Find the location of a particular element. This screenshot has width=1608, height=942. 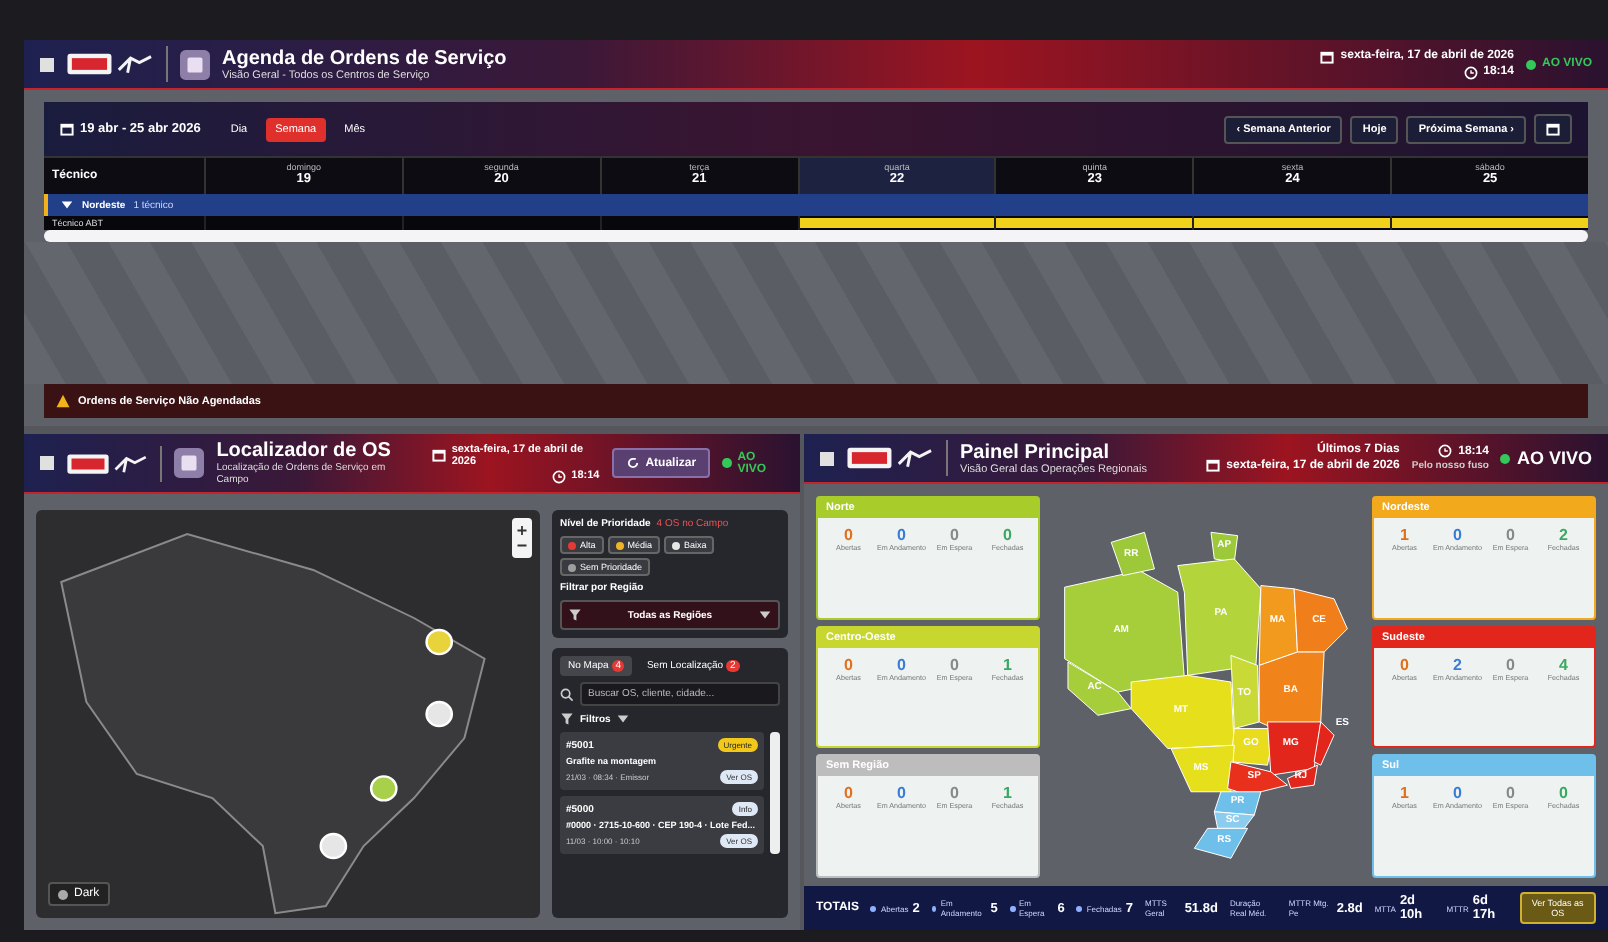

page-title: Agenda de Ordens de Serviço is located at coordinates (364, 58).